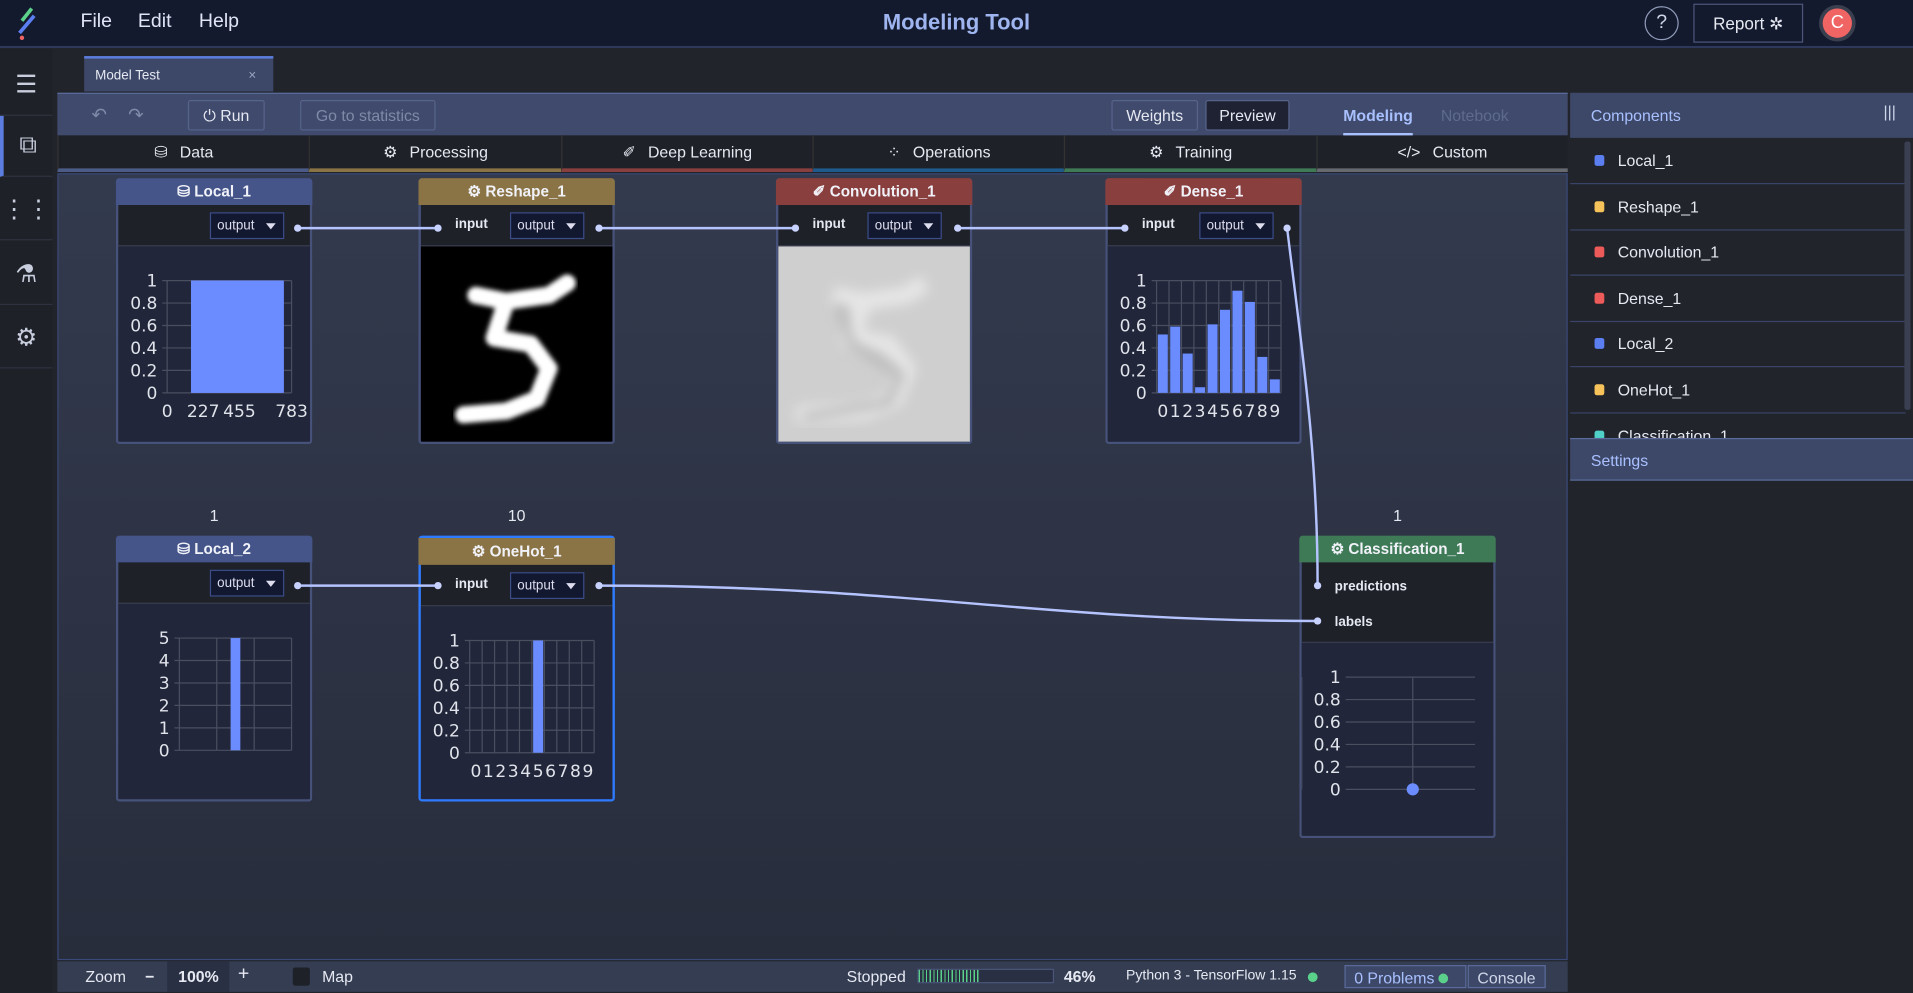  What do you see at coordinates (575, 772) in the screenshot?
I see `x-tick-label: 8` at bounding box center [575, 772].